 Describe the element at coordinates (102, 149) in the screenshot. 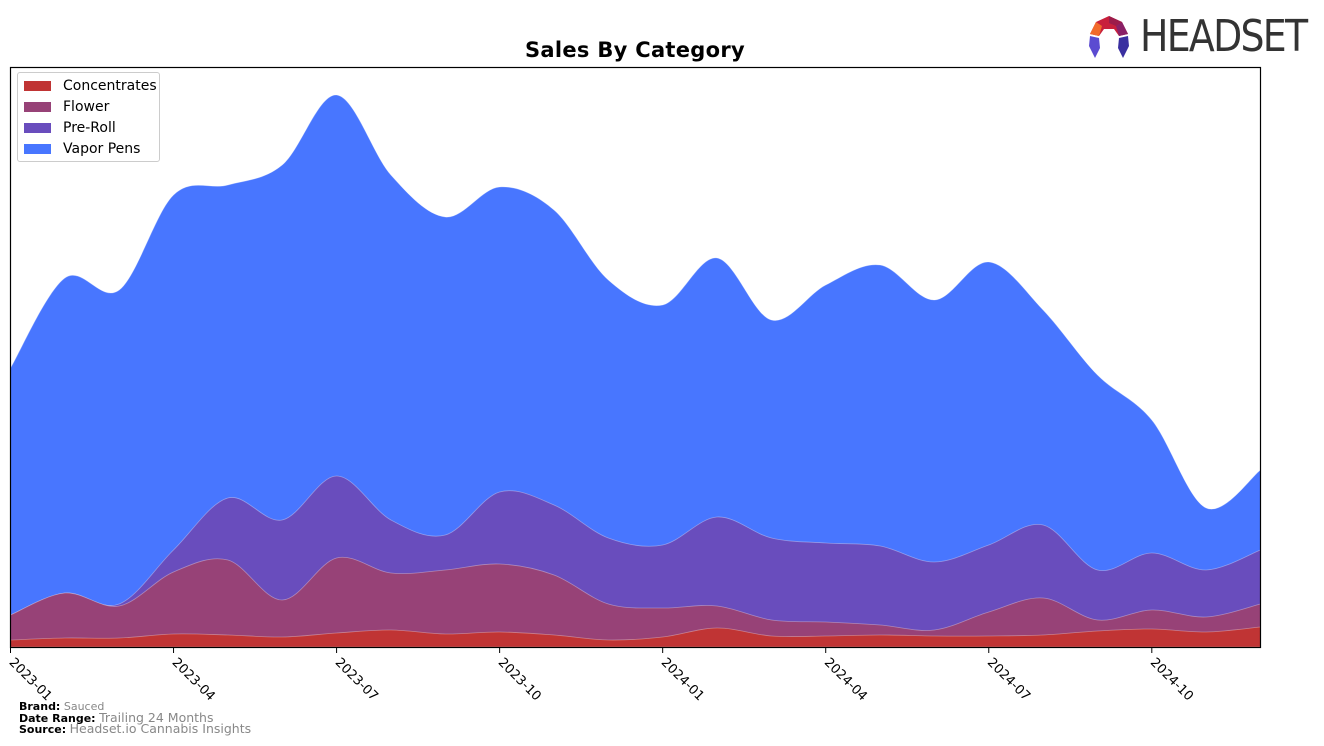

I see `legend-label-vapor-pens: Vapor Pens` at that location.